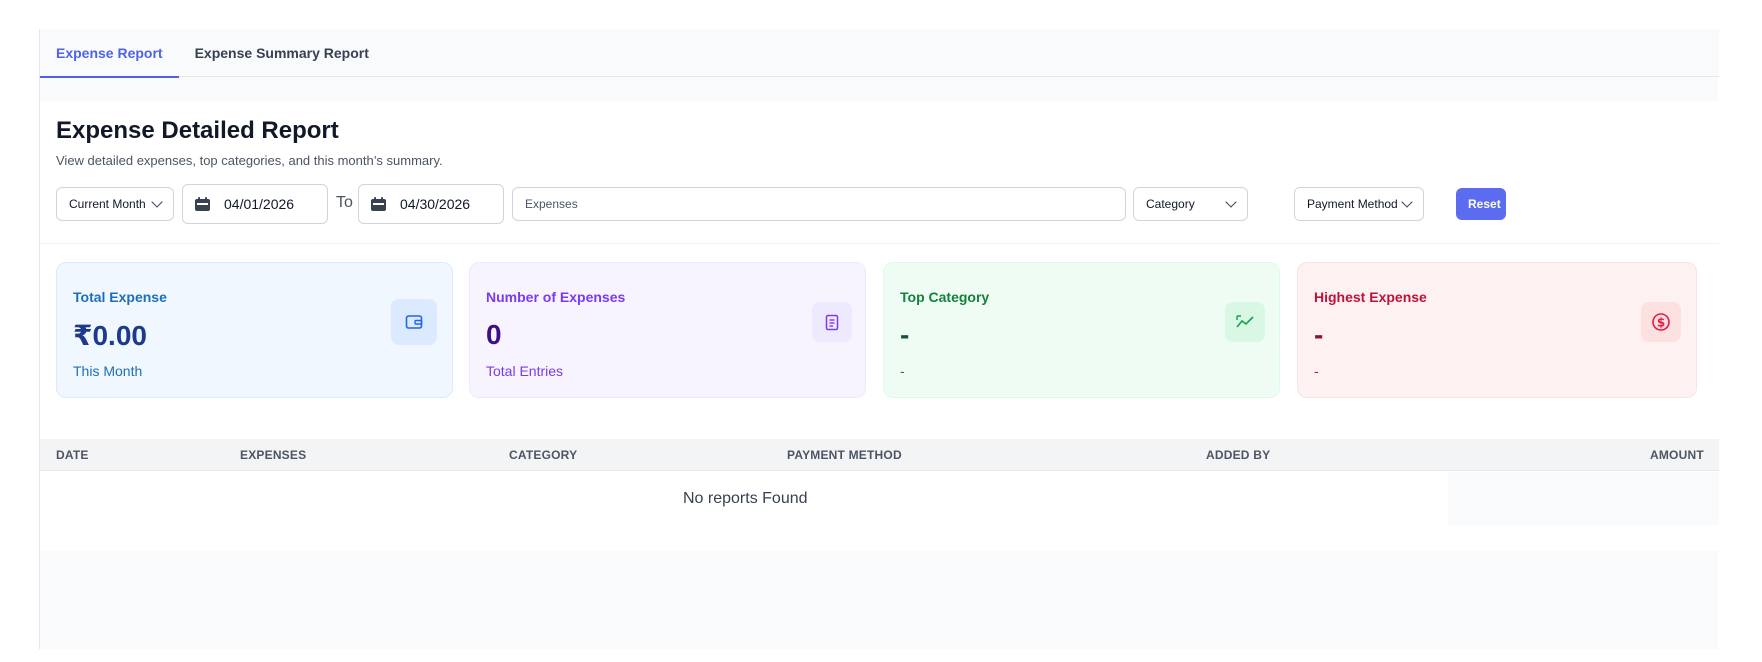  Describe the element at coordinates (556, 297) in the screenshot. I see `card-label: Number of Expenses` at that location.